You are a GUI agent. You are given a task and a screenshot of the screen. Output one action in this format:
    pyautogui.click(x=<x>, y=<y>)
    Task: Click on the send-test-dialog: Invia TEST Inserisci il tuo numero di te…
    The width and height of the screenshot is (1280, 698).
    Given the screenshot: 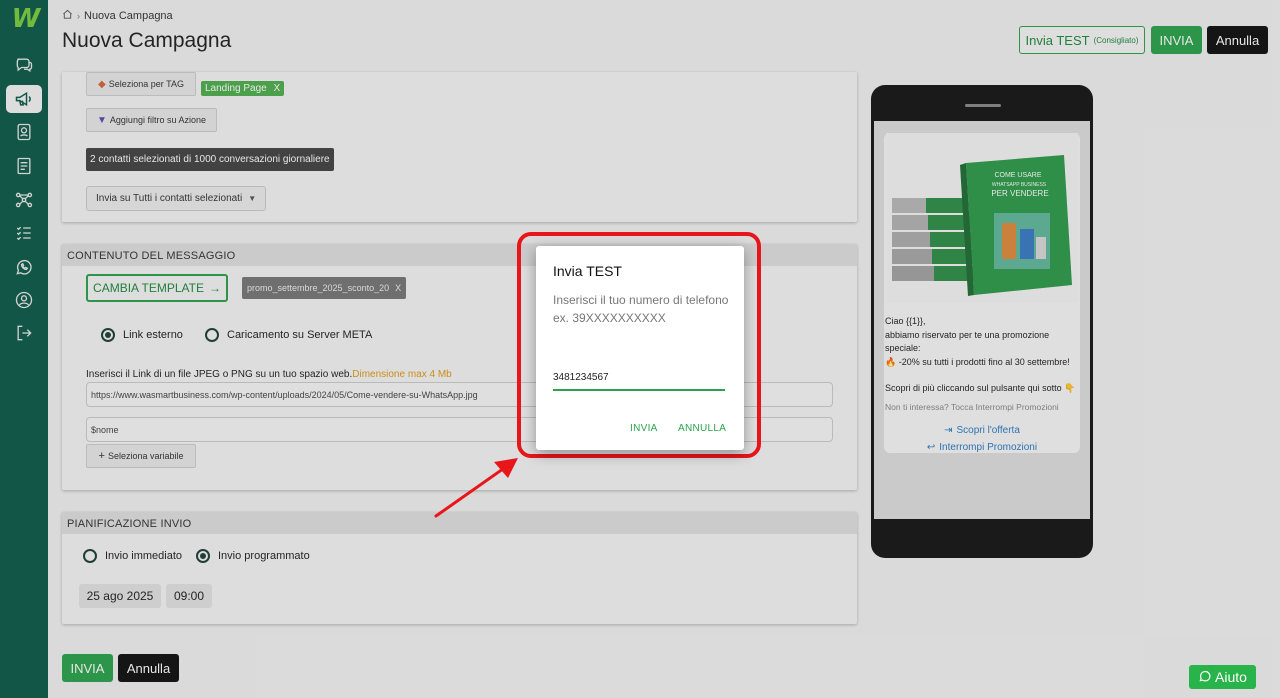 What is the action you would take?
    pyautogui.click(x=640, y=348)
    